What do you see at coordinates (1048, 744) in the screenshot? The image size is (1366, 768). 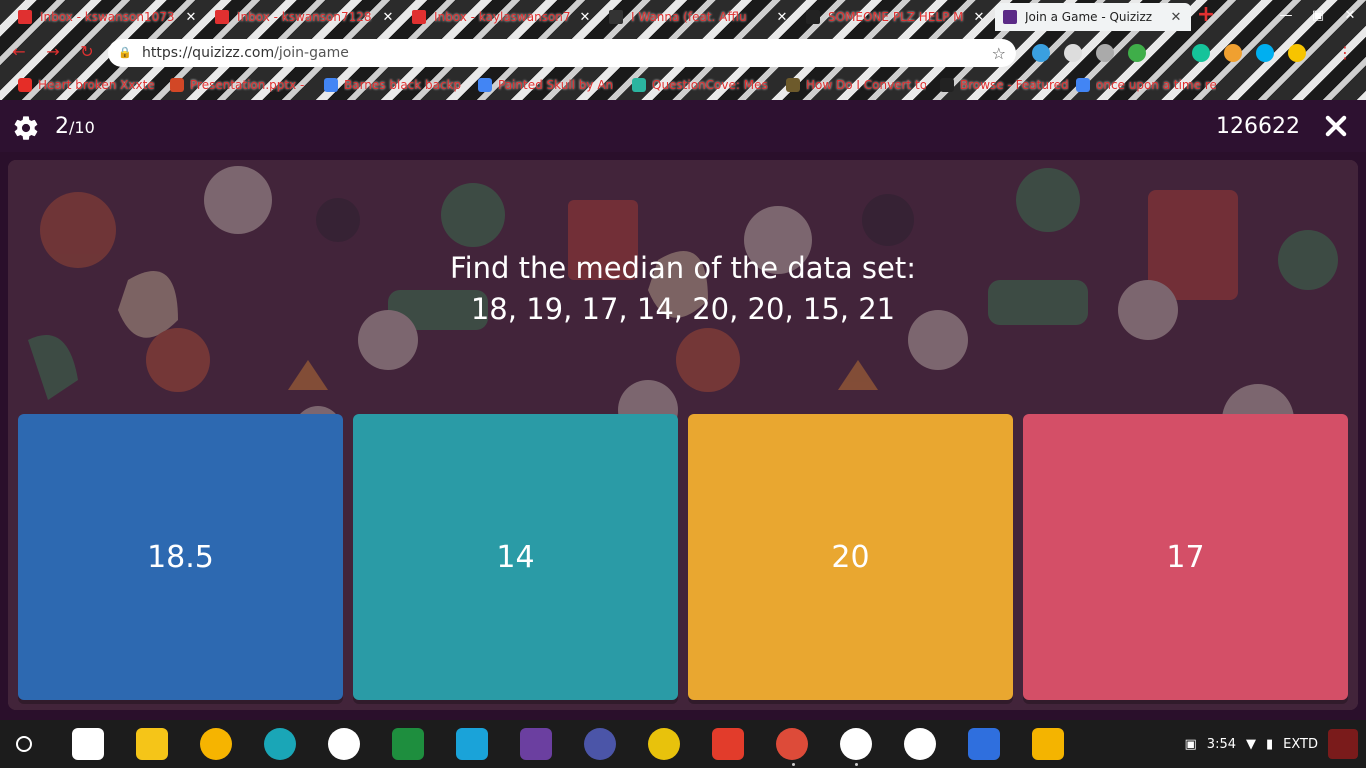 I see `slides-app-icon` at bounding box center [1048, 744].